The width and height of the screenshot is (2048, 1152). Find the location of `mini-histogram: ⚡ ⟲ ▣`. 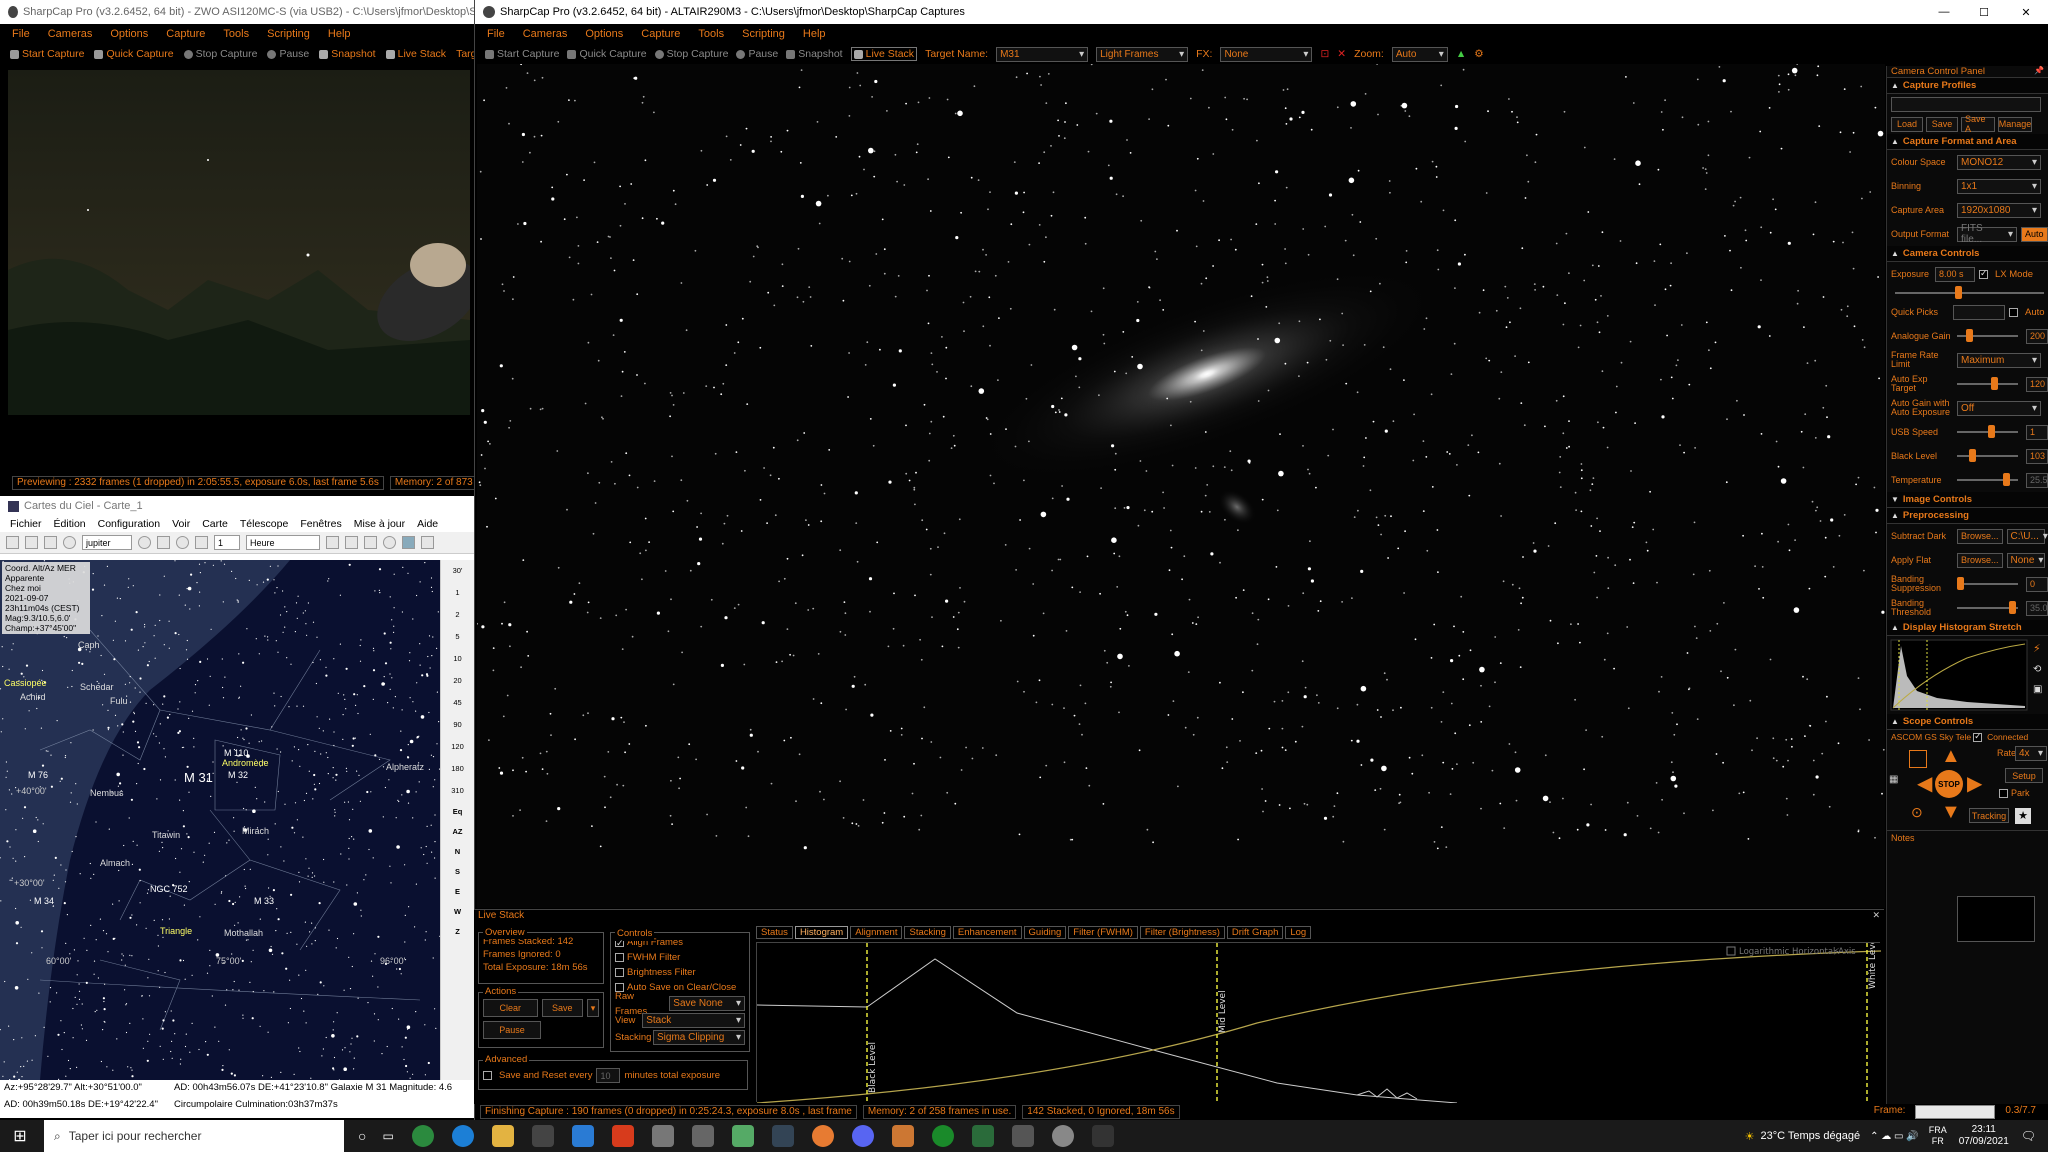

mini-histogram: ⚡ ⟲ ▣ is located at coordinates (1967, 675).